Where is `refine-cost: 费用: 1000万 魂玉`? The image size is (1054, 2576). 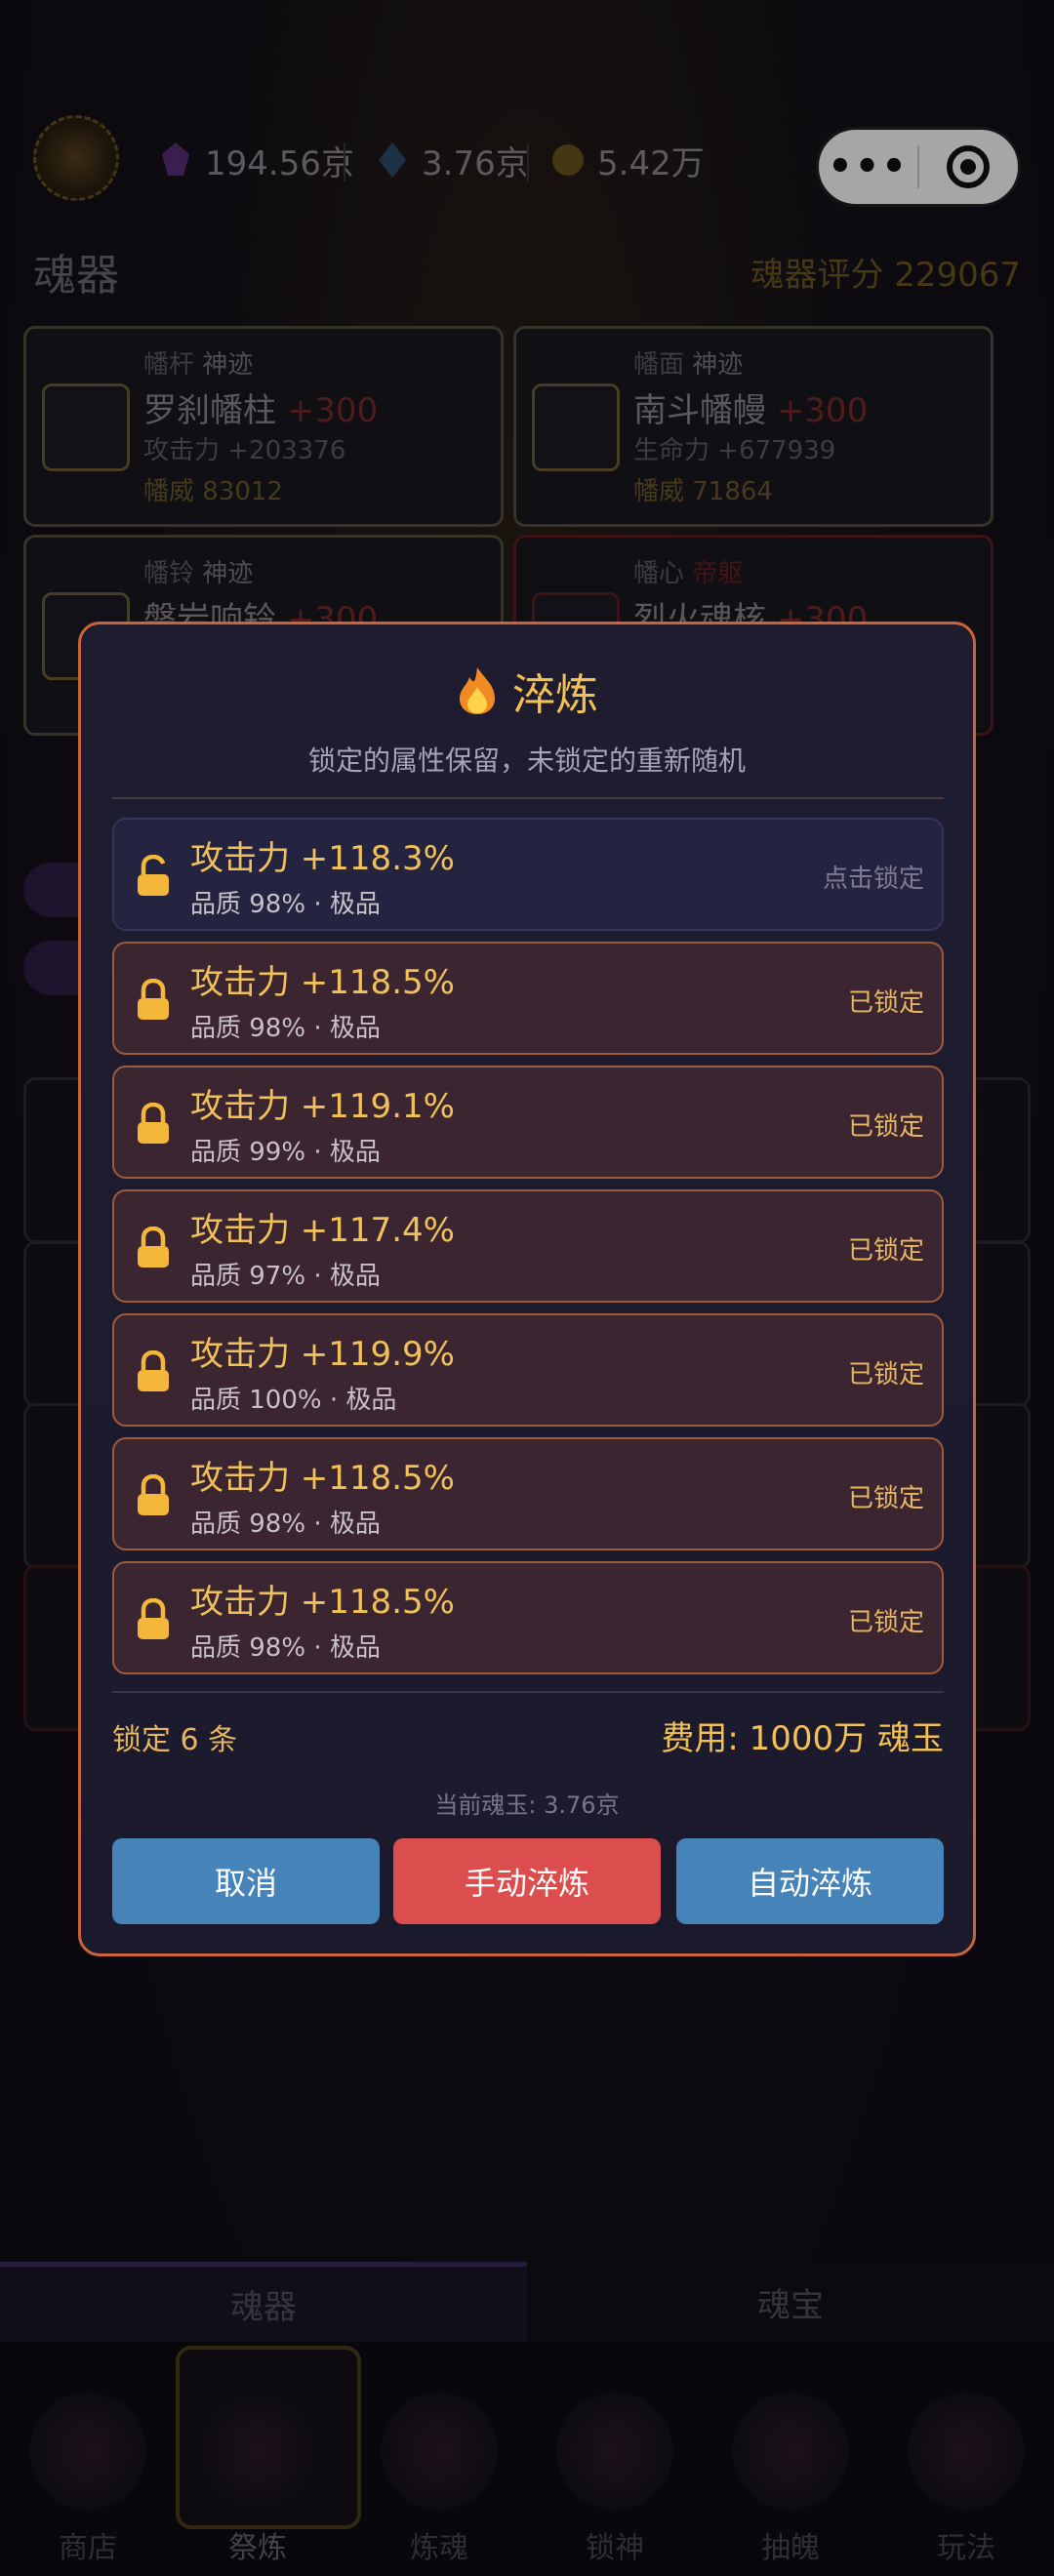 refine-cost: 费用: 1000万 魂玉 is located at coordinates (802, 1738).